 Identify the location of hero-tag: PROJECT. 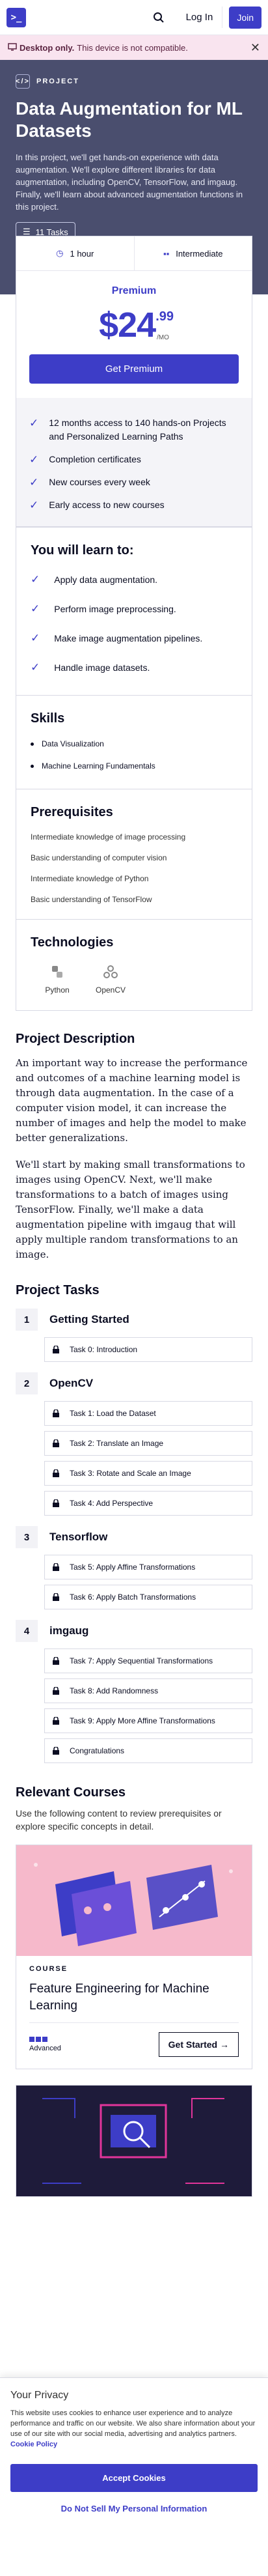
(58, 81).